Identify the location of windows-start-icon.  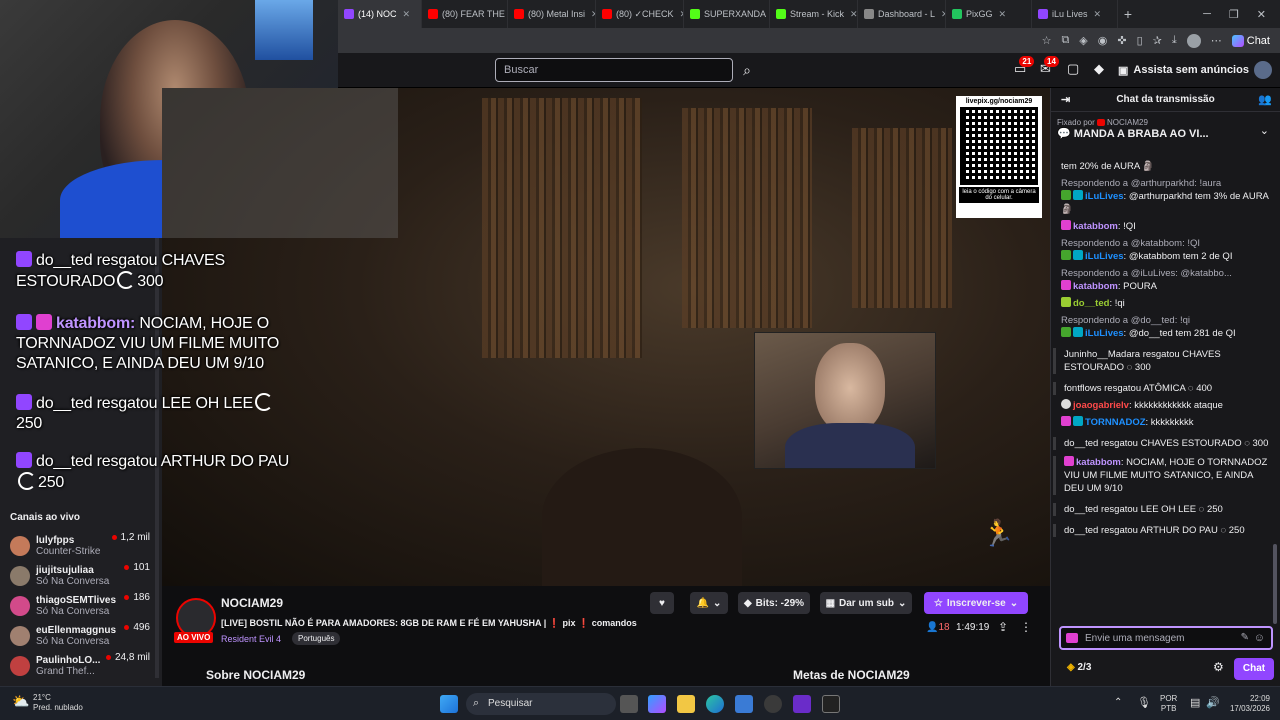
(449, 704).